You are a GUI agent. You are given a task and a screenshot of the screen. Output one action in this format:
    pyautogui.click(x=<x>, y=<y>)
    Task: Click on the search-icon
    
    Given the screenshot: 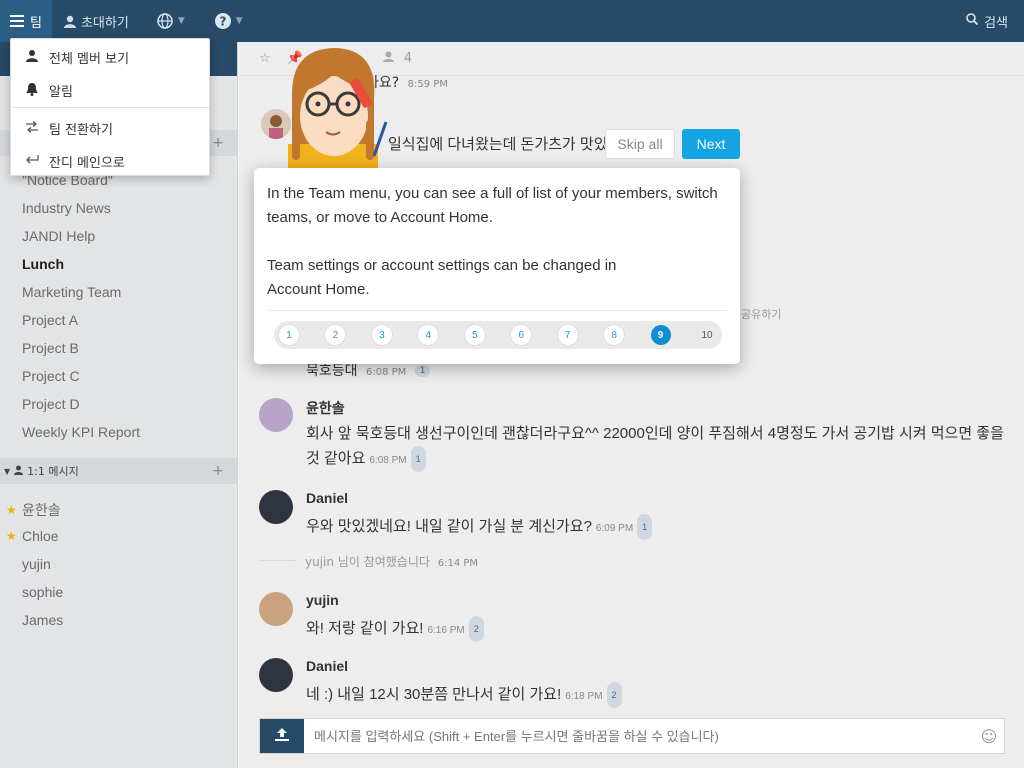 What is the action you would take?
    pyautogui.click(x=972, y=21)
    